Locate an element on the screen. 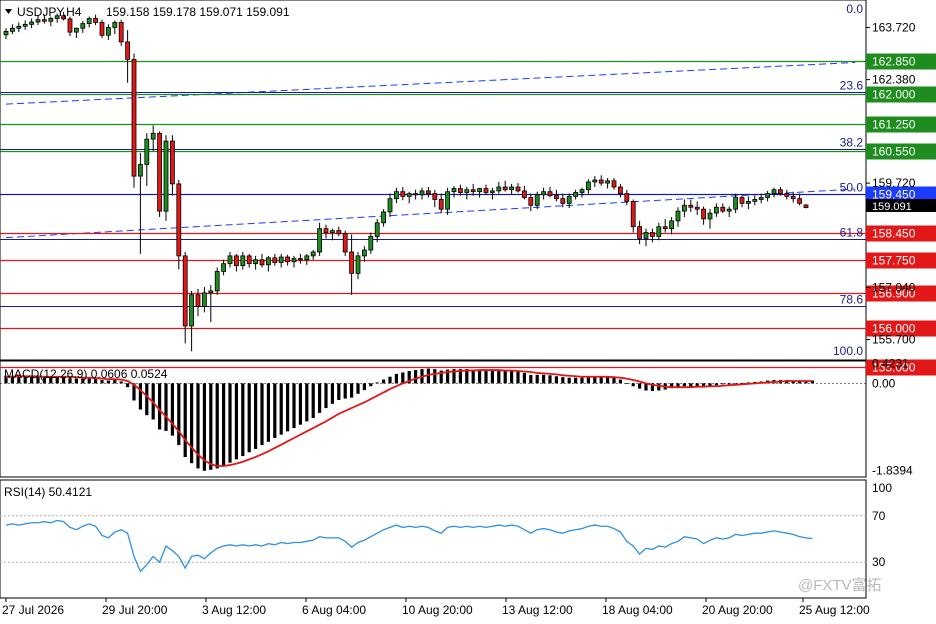  symbol-label: USDJPY,H4 is located at coordinates (49, 12).